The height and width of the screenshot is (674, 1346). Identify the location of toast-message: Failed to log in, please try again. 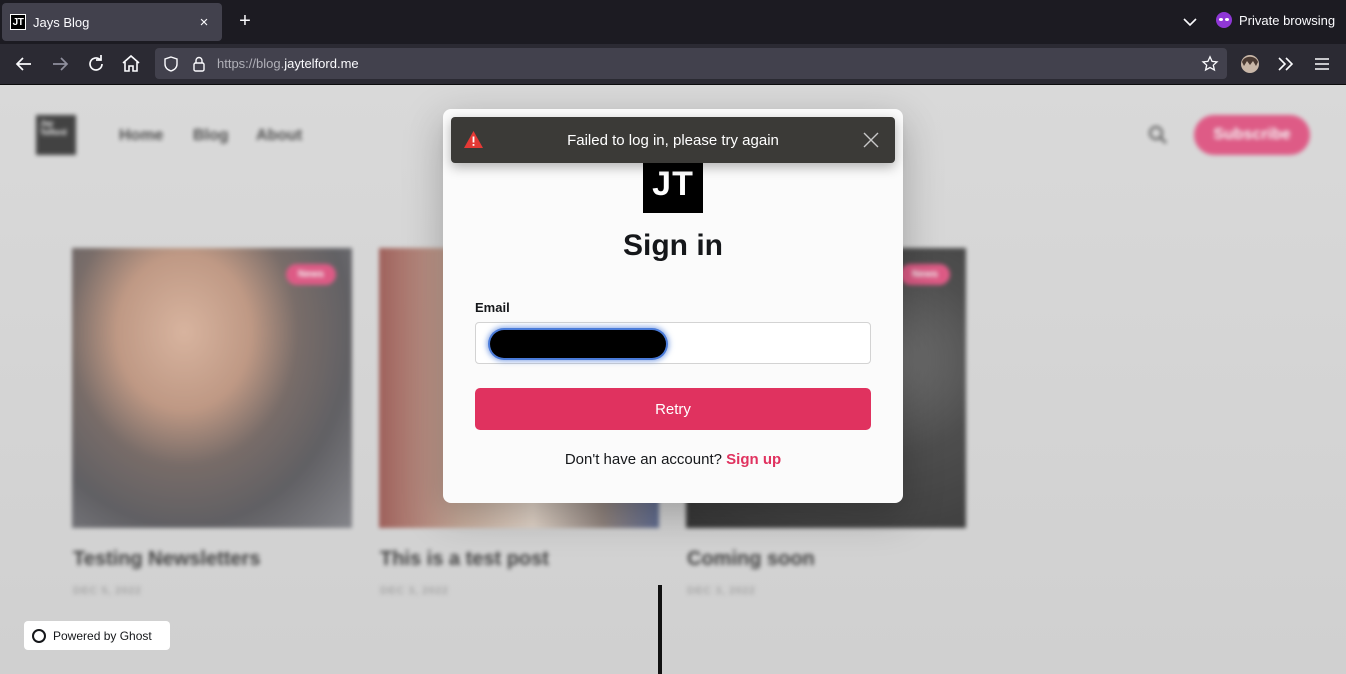
(673, 140).